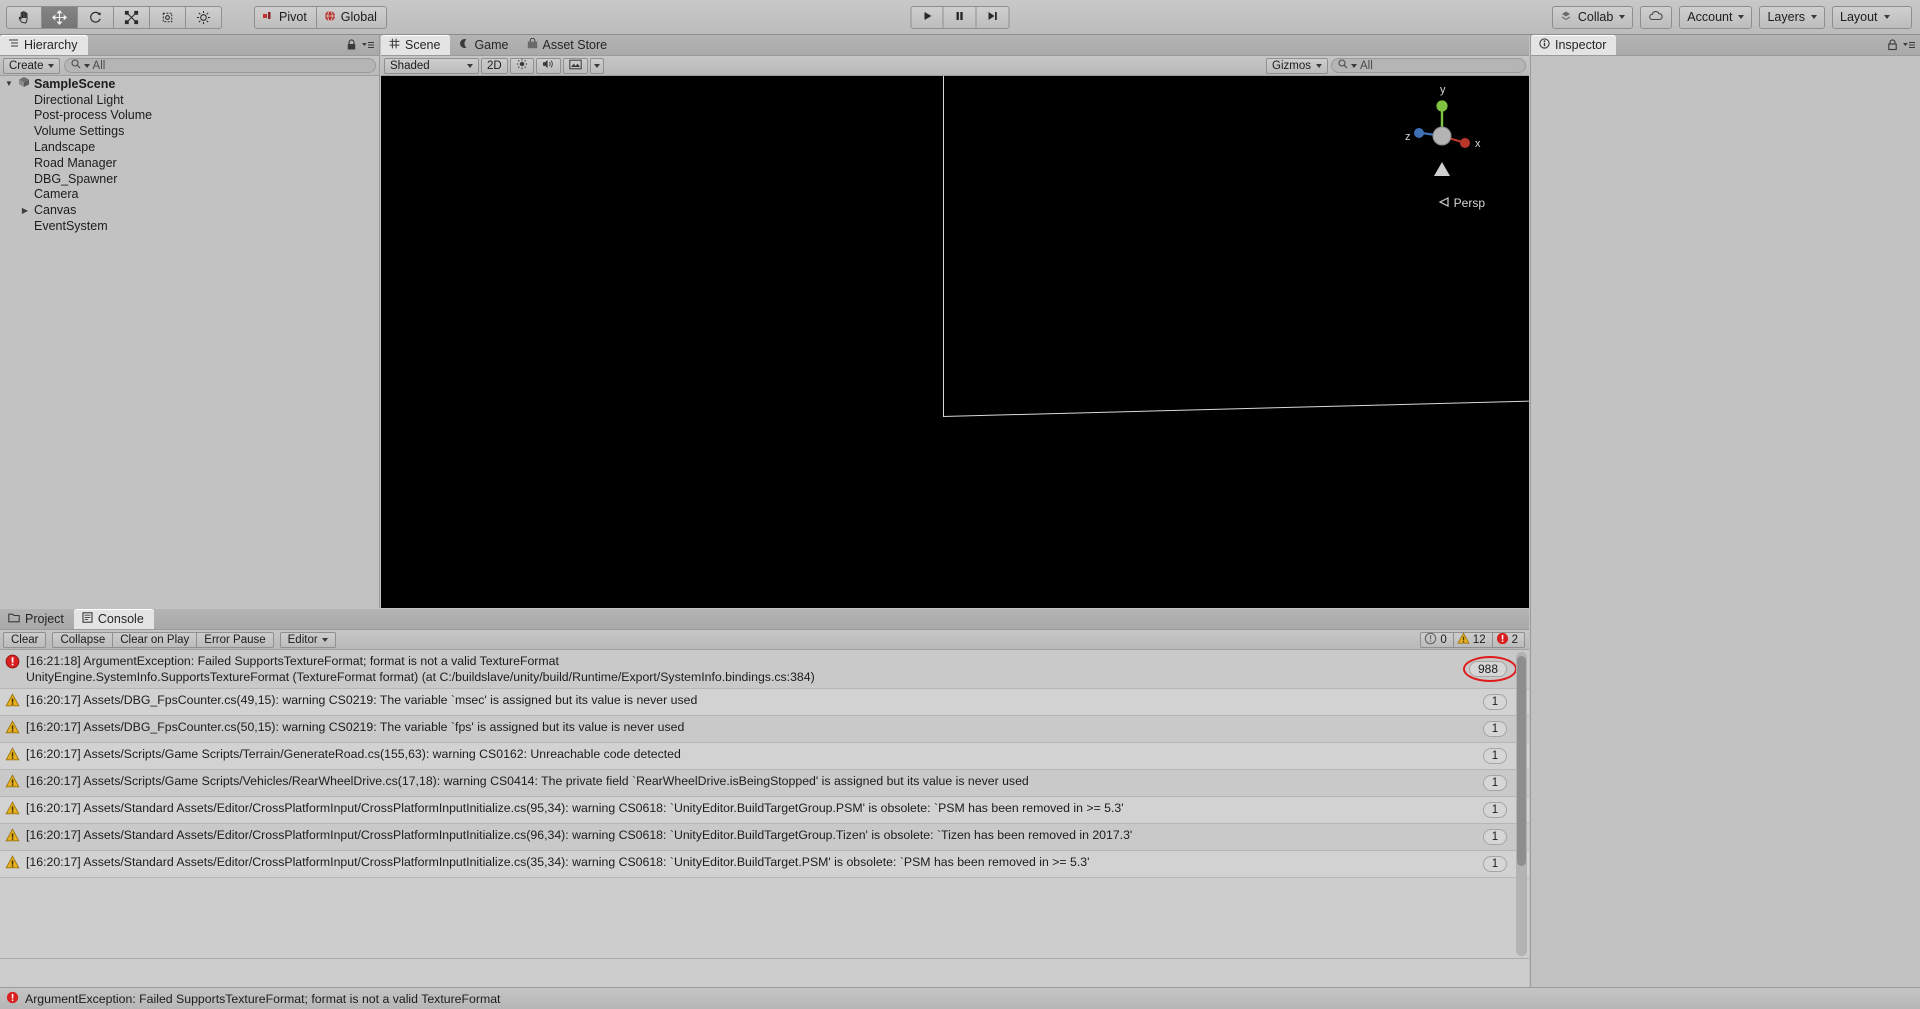 Image resolution: width=1920 pixels, height=1009 pixels. Describe the element at coordinates (927, 17) in the screenshot. I see `play-button` at that location.